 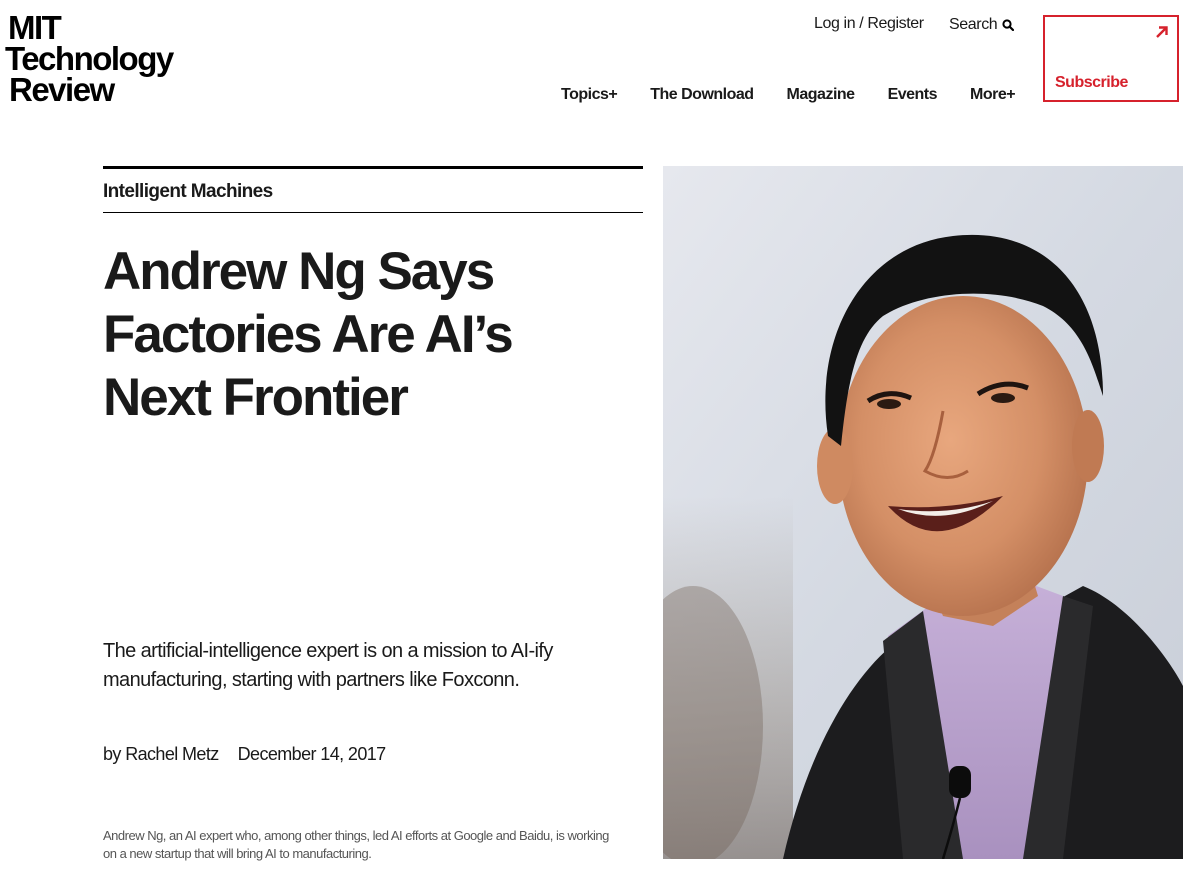 I want to click on nav-more: More+, so click(x=993, y=95).